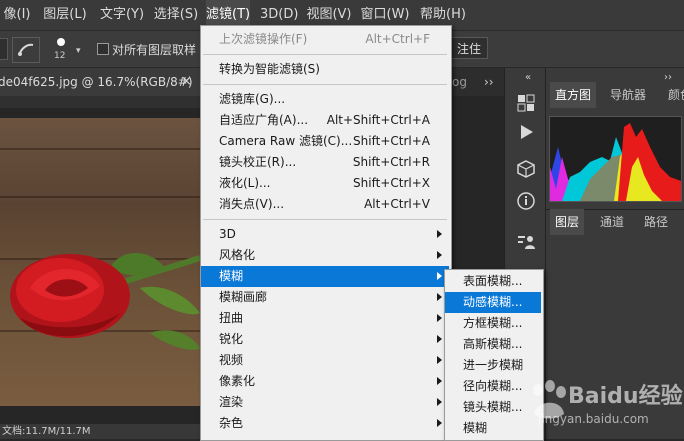  Describe the element at coordinates (528, 77) in the screenshot. I see `collapse-panels-icon: «` at that location.